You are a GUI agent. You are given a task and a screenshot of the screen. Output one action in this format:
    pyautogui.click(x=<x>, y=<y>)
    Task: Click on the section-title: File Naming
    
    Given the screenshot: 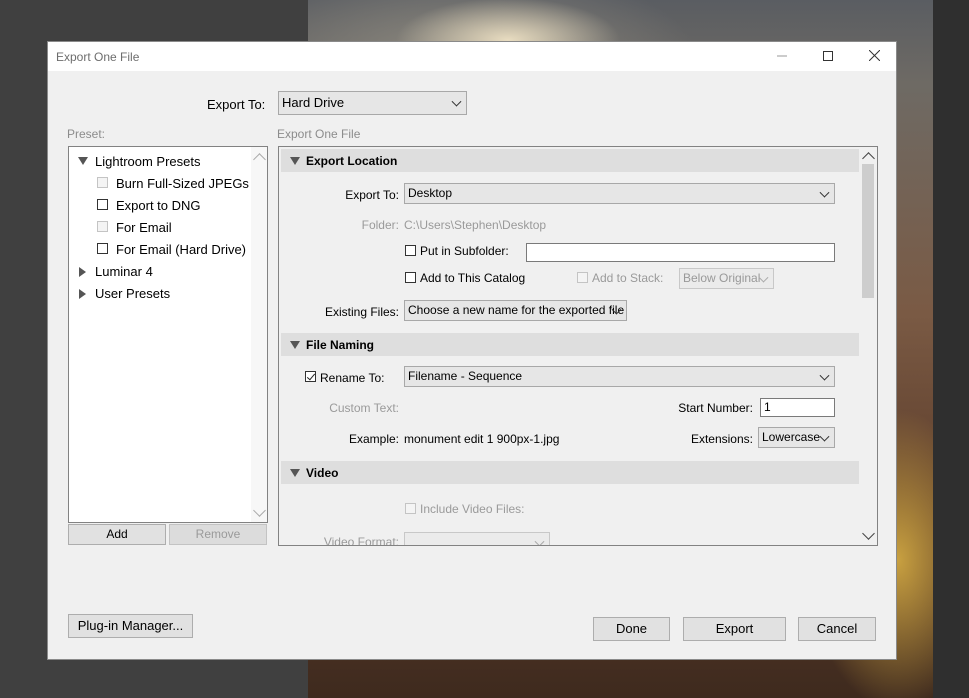 What is the action you would take?
    pyautogui.click(x=340, y=345)
    